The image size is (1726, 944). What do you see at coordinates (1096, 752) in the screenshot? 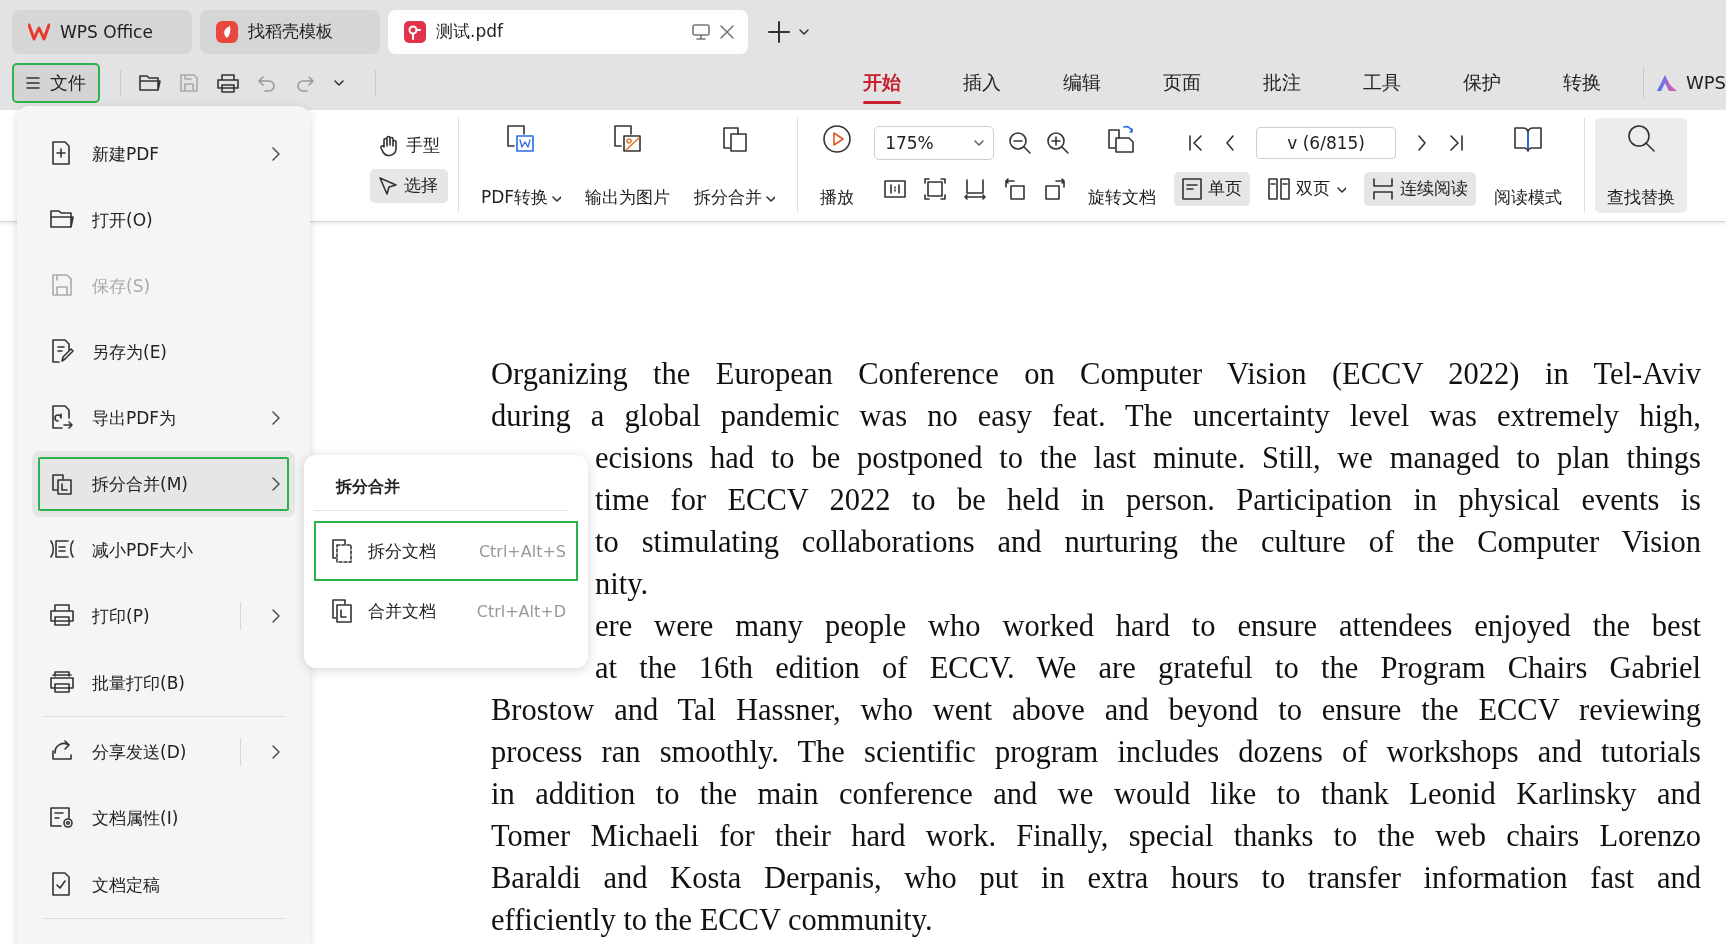
I see `text-line: process ran smoothly. The scientific program includes dozens of workshops and tutorials` at bounding box center [1096, 752].